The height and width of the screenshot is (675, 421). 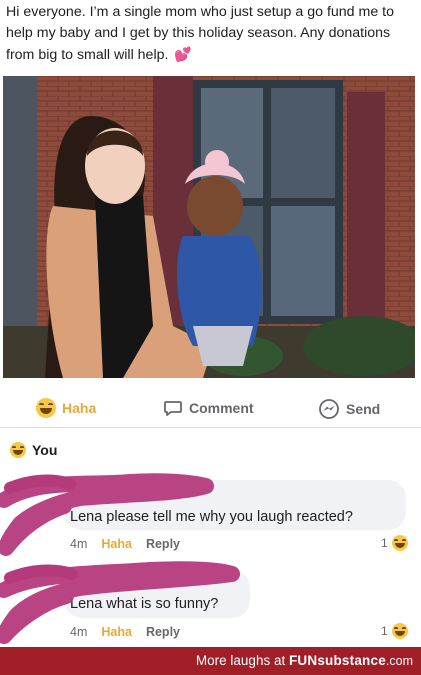 I want to click on comment-reply-2: Reply, so click(x=163, y=632).